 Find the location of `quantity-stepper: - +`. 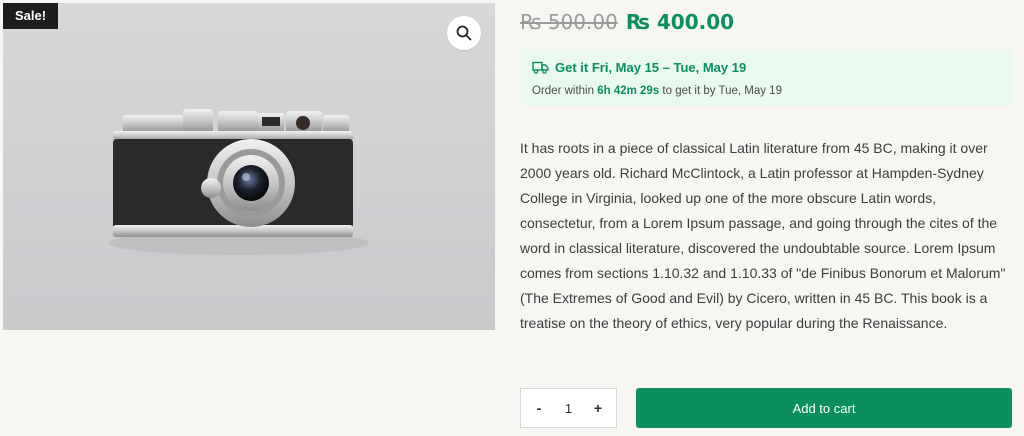

quantity-stepper: - + is located at coordinates (568, 408).